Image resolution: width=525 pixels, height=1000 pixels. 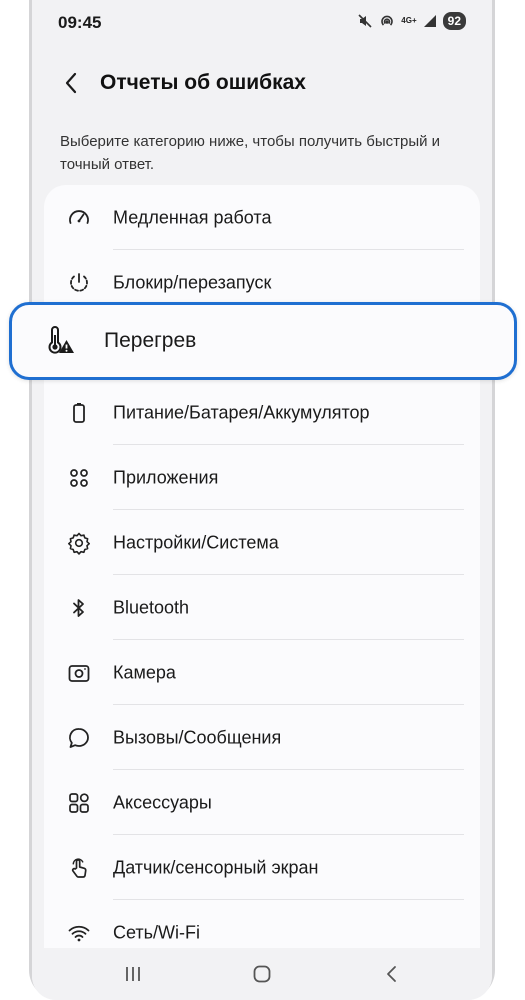 I want to click on category-item-settings: Настройки/Система, so click(x=262, y=542).